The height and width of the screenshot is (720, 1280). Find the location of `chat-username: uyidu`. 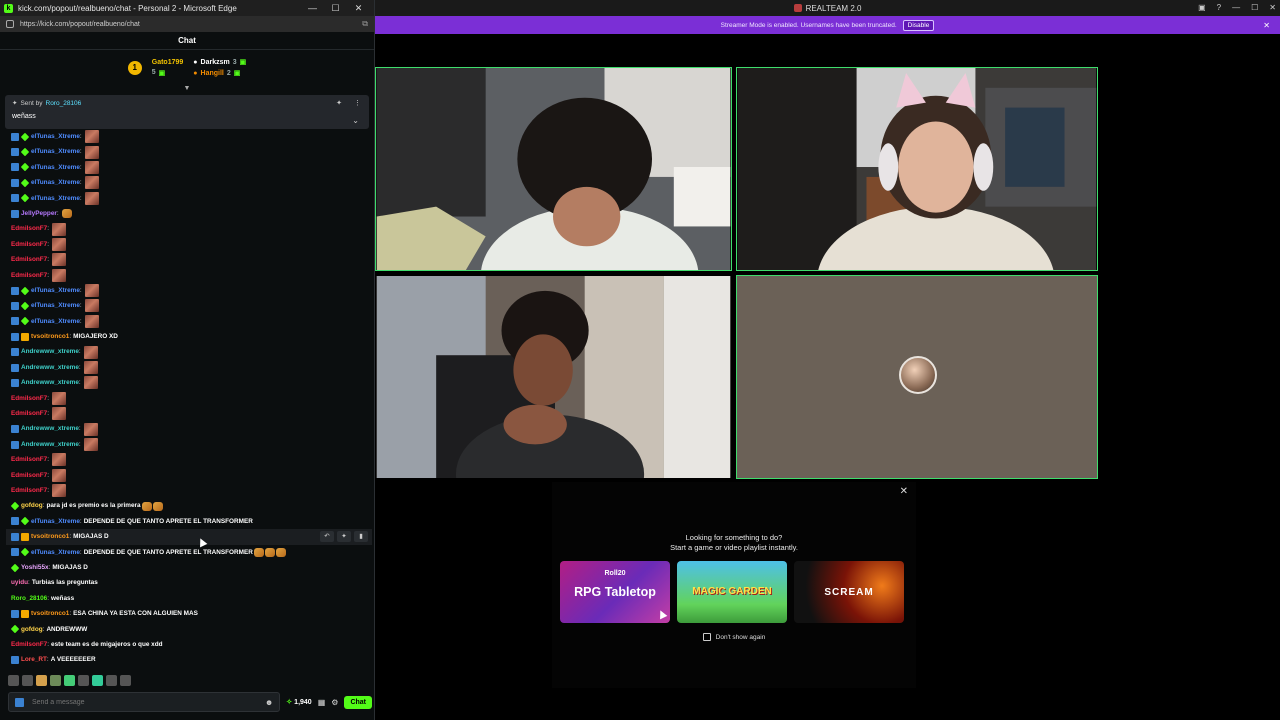

chat-username: uyidu is located at coordinates (19, 582).